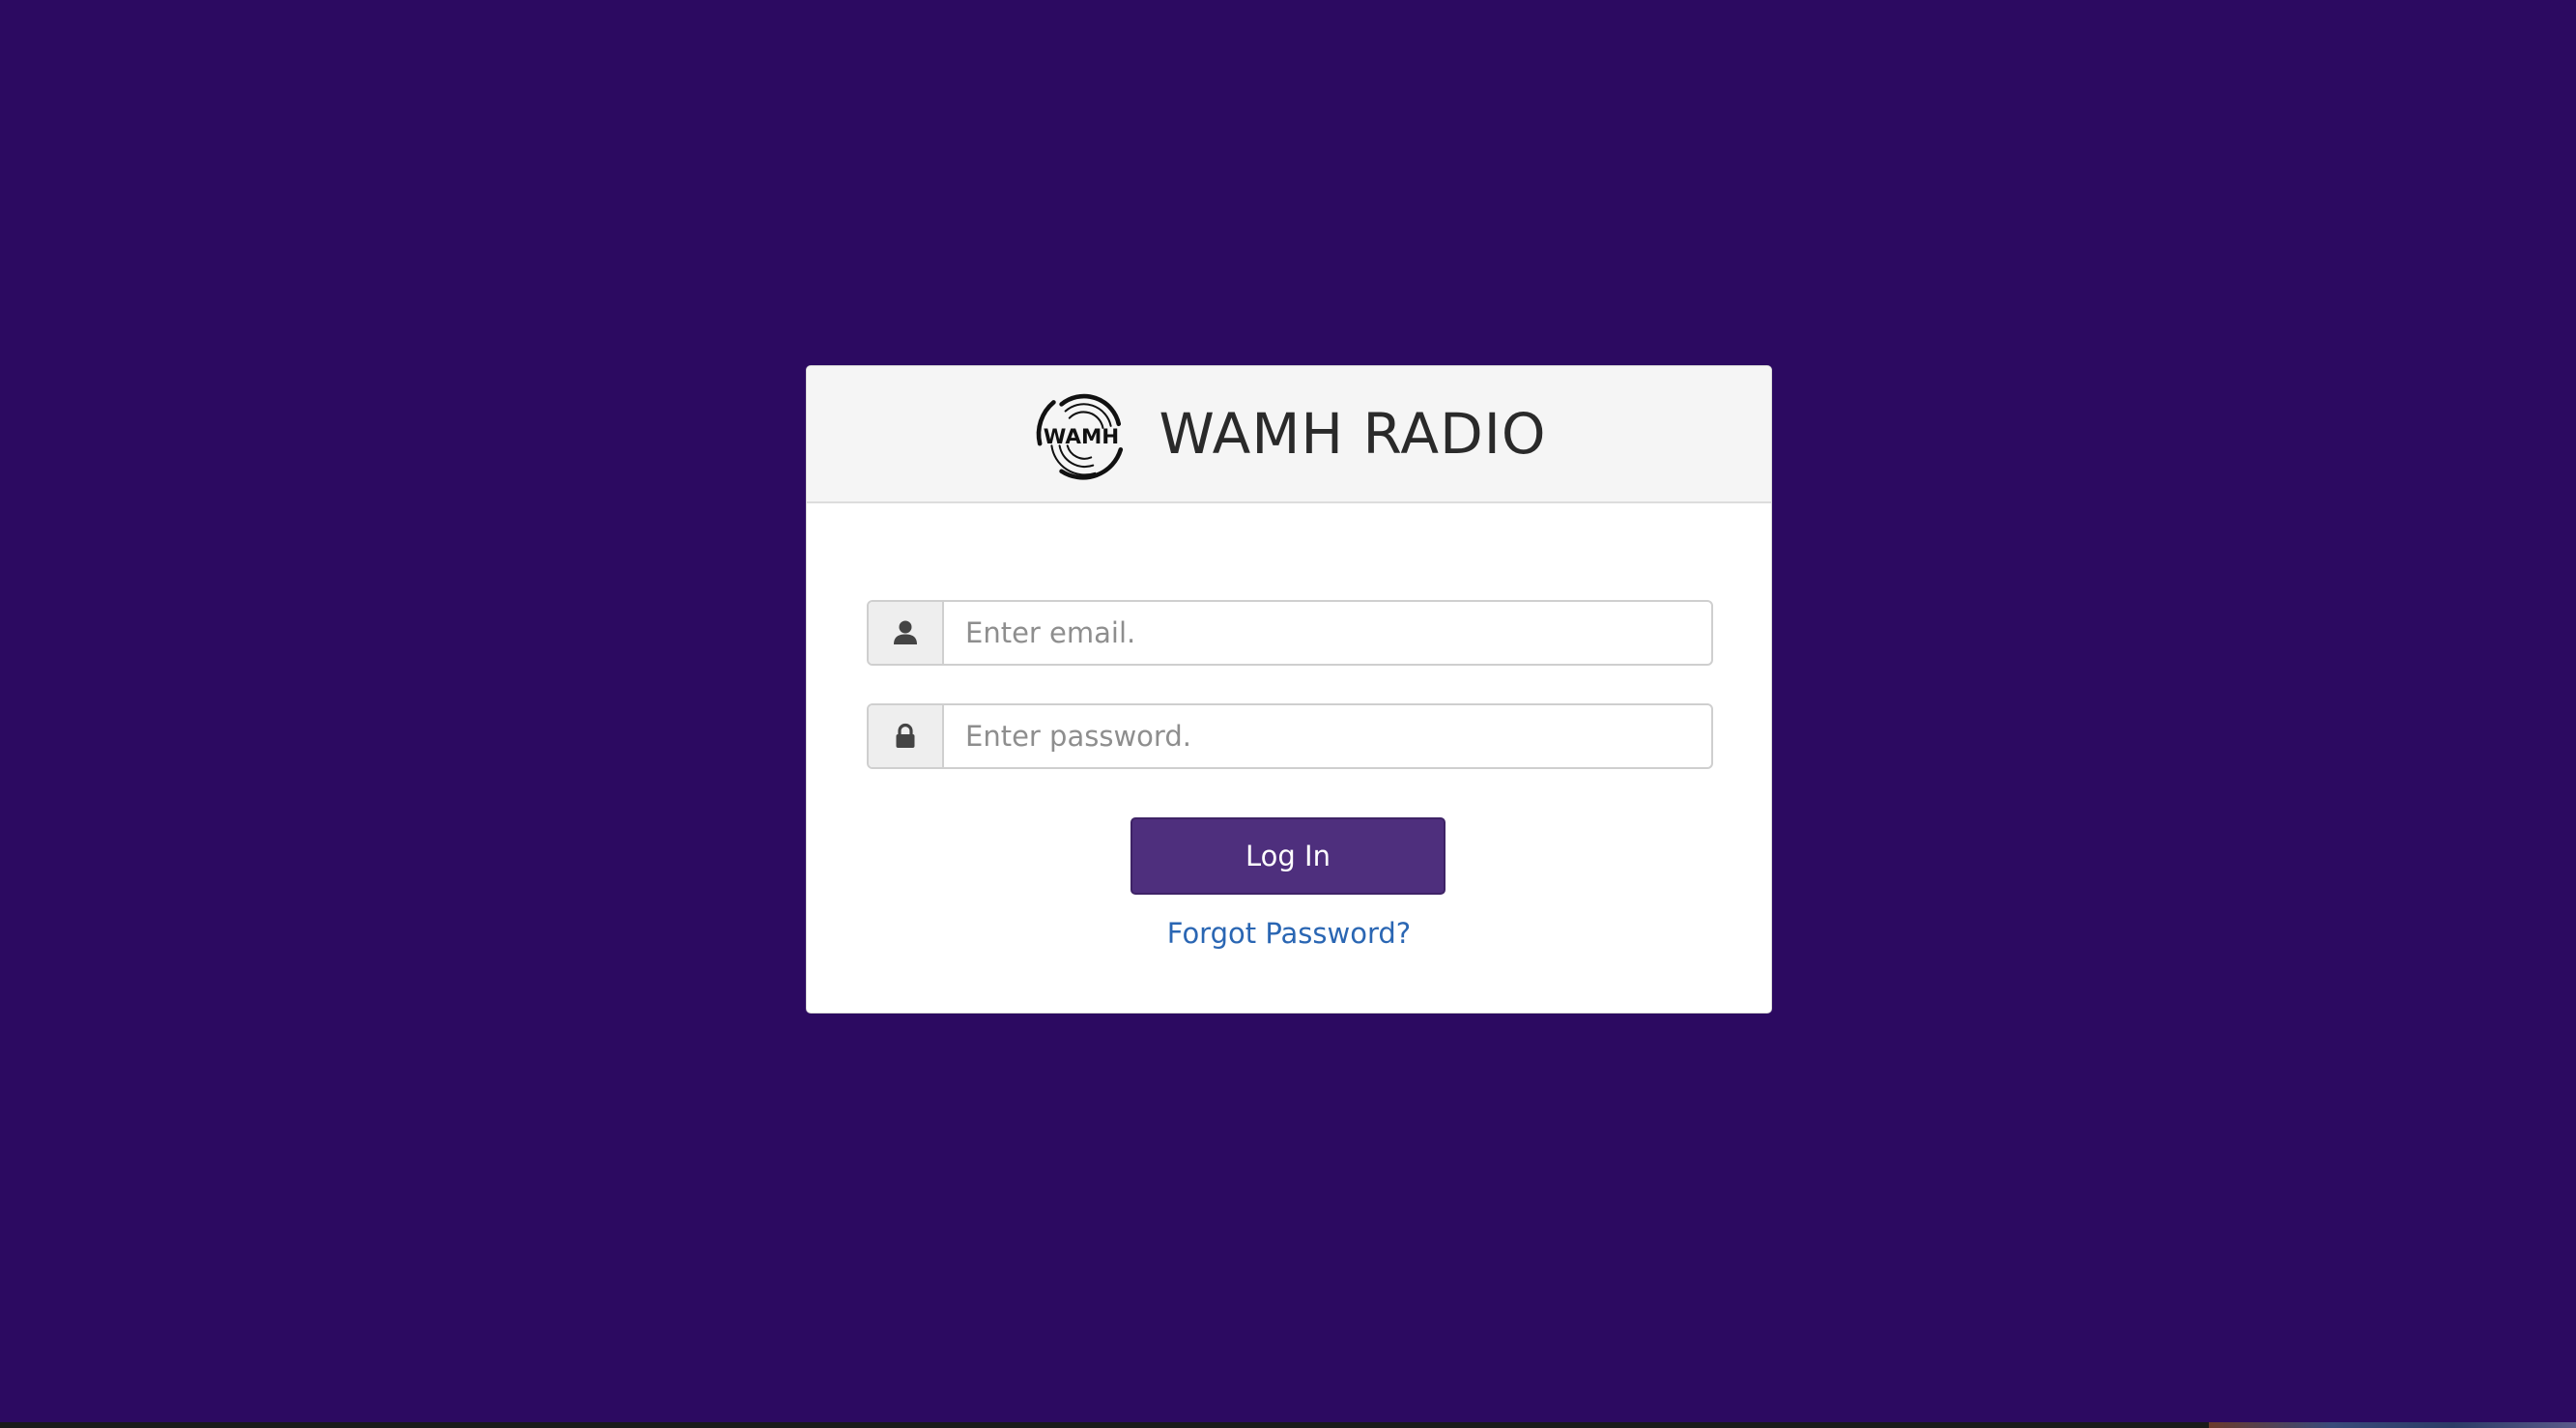 The height and width of the screenshot is (1428, 2576). I want to click on wamh-logo: WAMH, so click(1080, 436).